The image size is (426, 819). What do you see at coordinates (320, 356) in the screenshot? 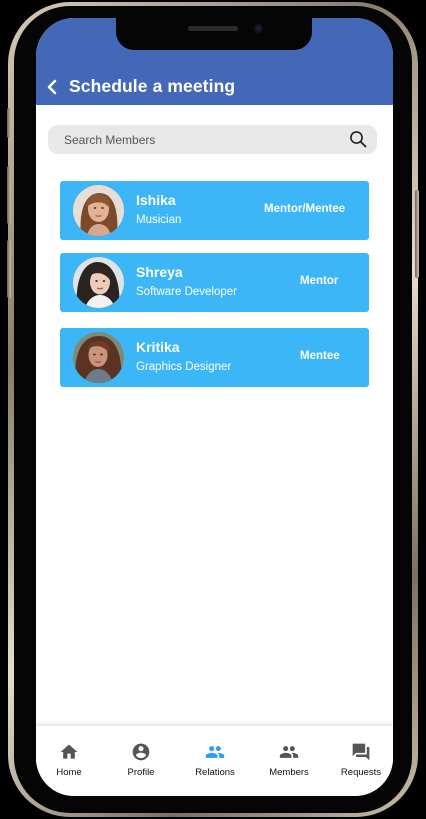
I see `relation-tag: Mentee` at bounding box center [320, 356].